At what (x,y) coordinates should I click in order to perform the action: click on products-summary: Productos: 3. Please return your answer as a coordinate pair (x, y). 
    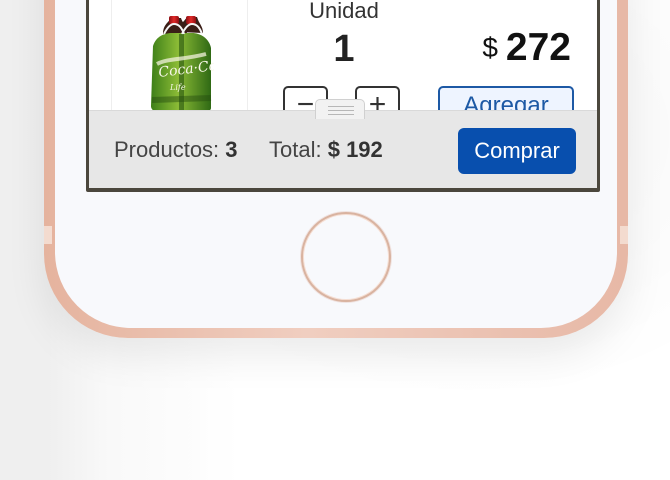
    Looking at the image, I should click on (176, 150).